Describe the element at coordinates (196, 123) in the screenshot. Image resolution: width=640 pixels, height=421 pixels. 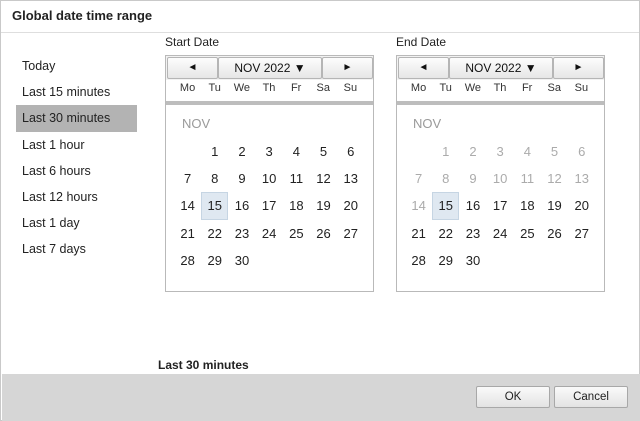
I see `start-month-name: NOV` at that location.